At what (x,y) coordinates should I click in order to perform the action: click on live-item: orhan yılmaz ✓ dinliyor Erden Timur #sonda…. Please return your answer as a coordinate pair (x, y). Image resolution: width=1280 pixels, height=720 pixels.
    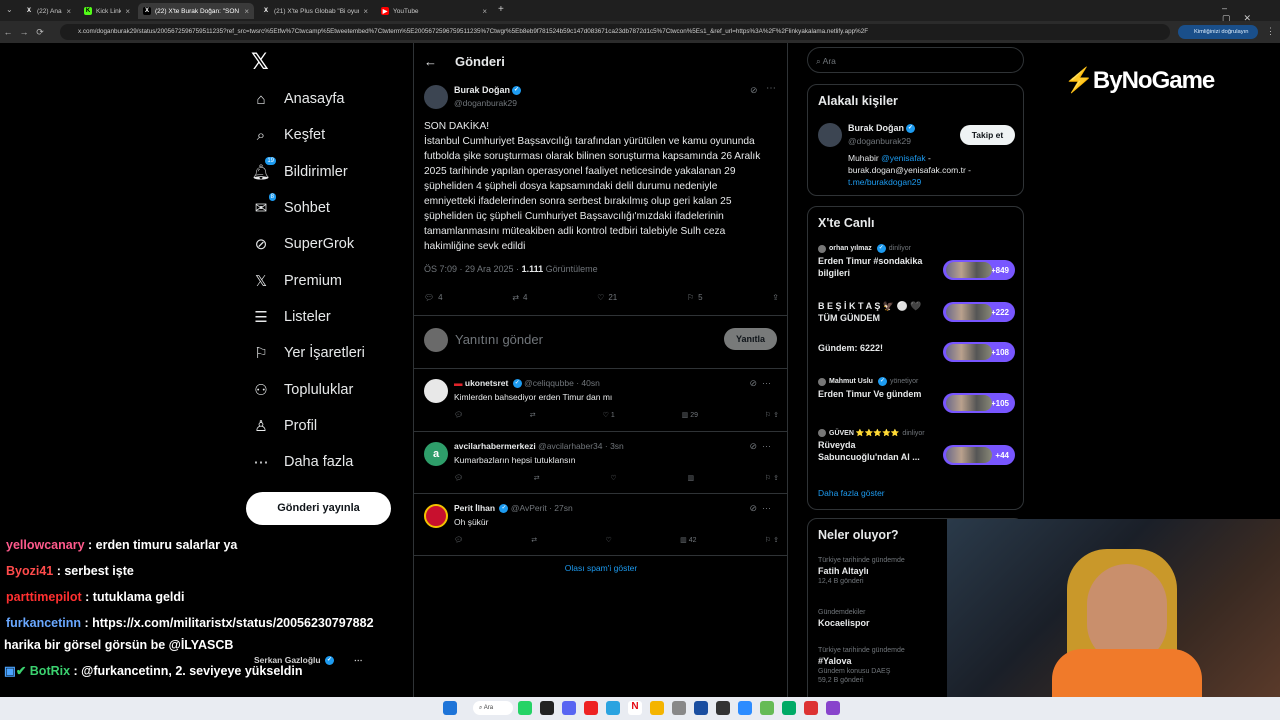
    Looking at the image, I should click on (918, 262).